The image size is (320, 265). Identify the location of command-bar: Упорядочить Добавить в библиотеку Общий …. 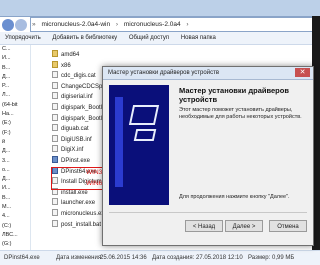
(160, 38).